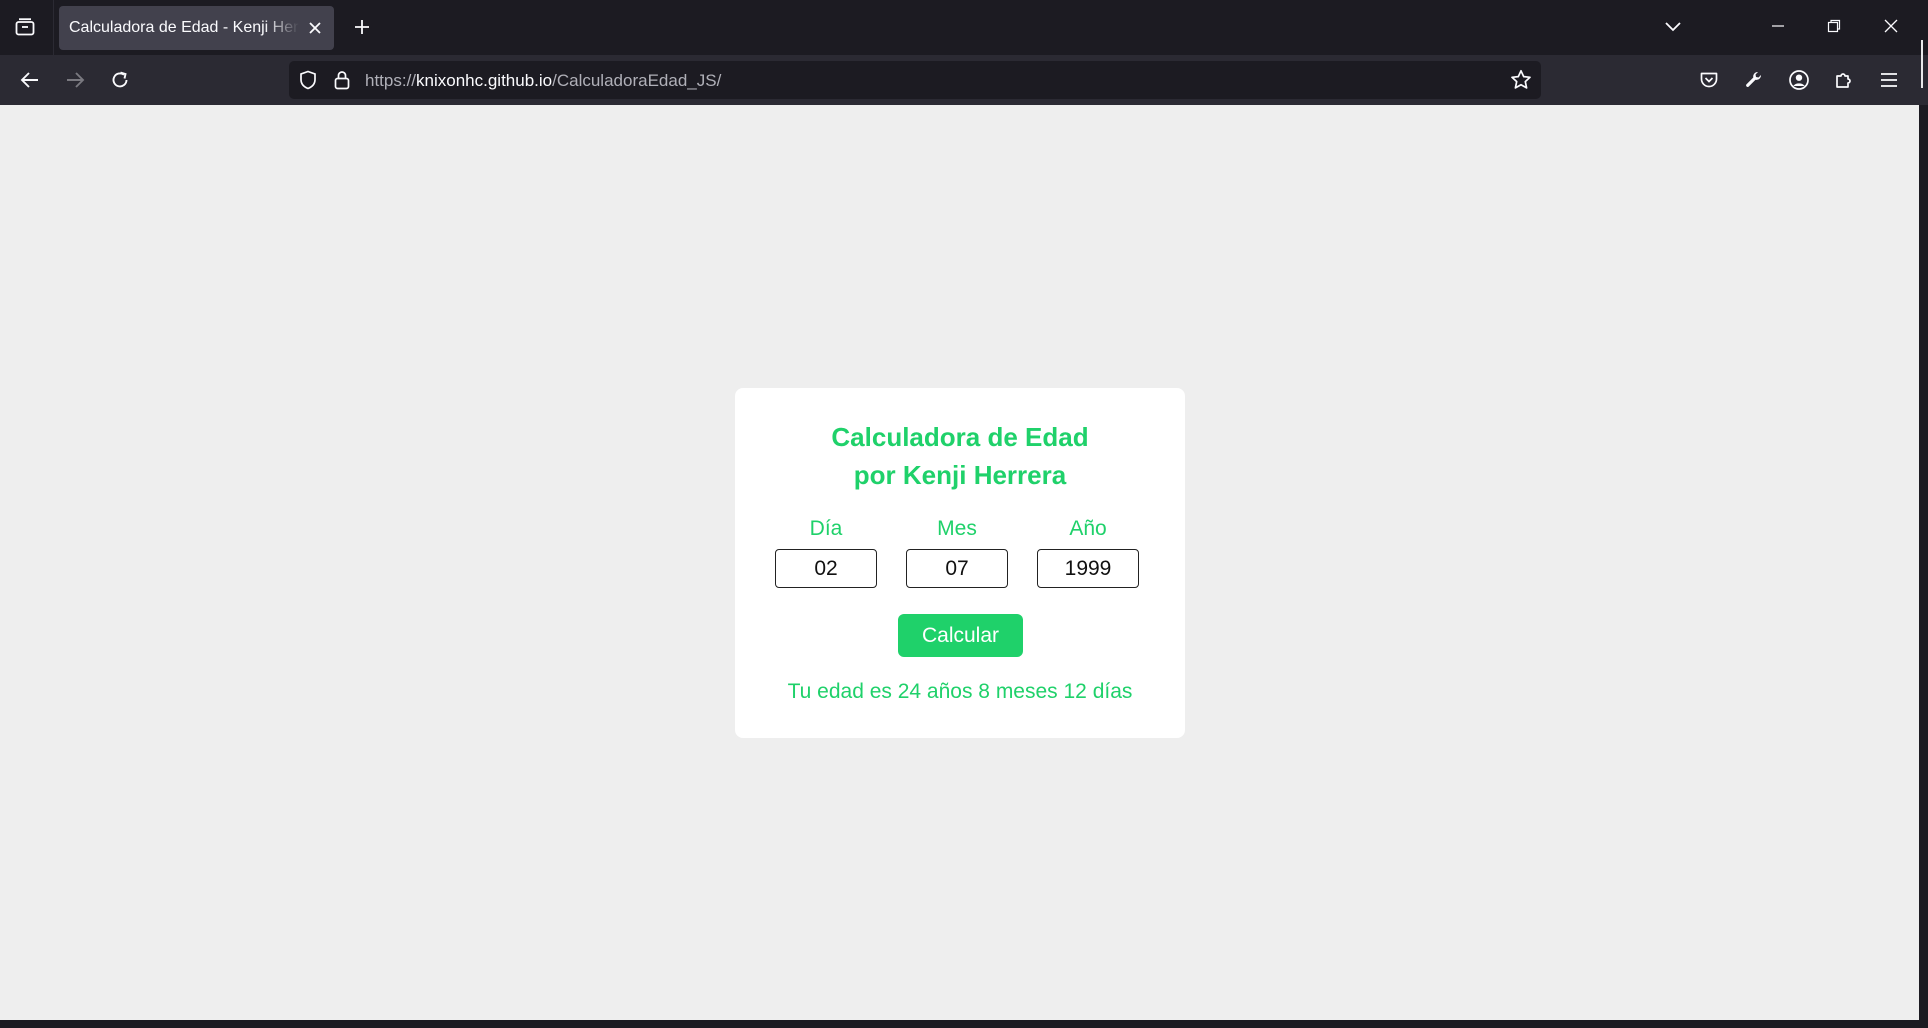 The width and height of the screenshot is (1928, 1028). I want to click on restore-icon, so click(1834, 26).